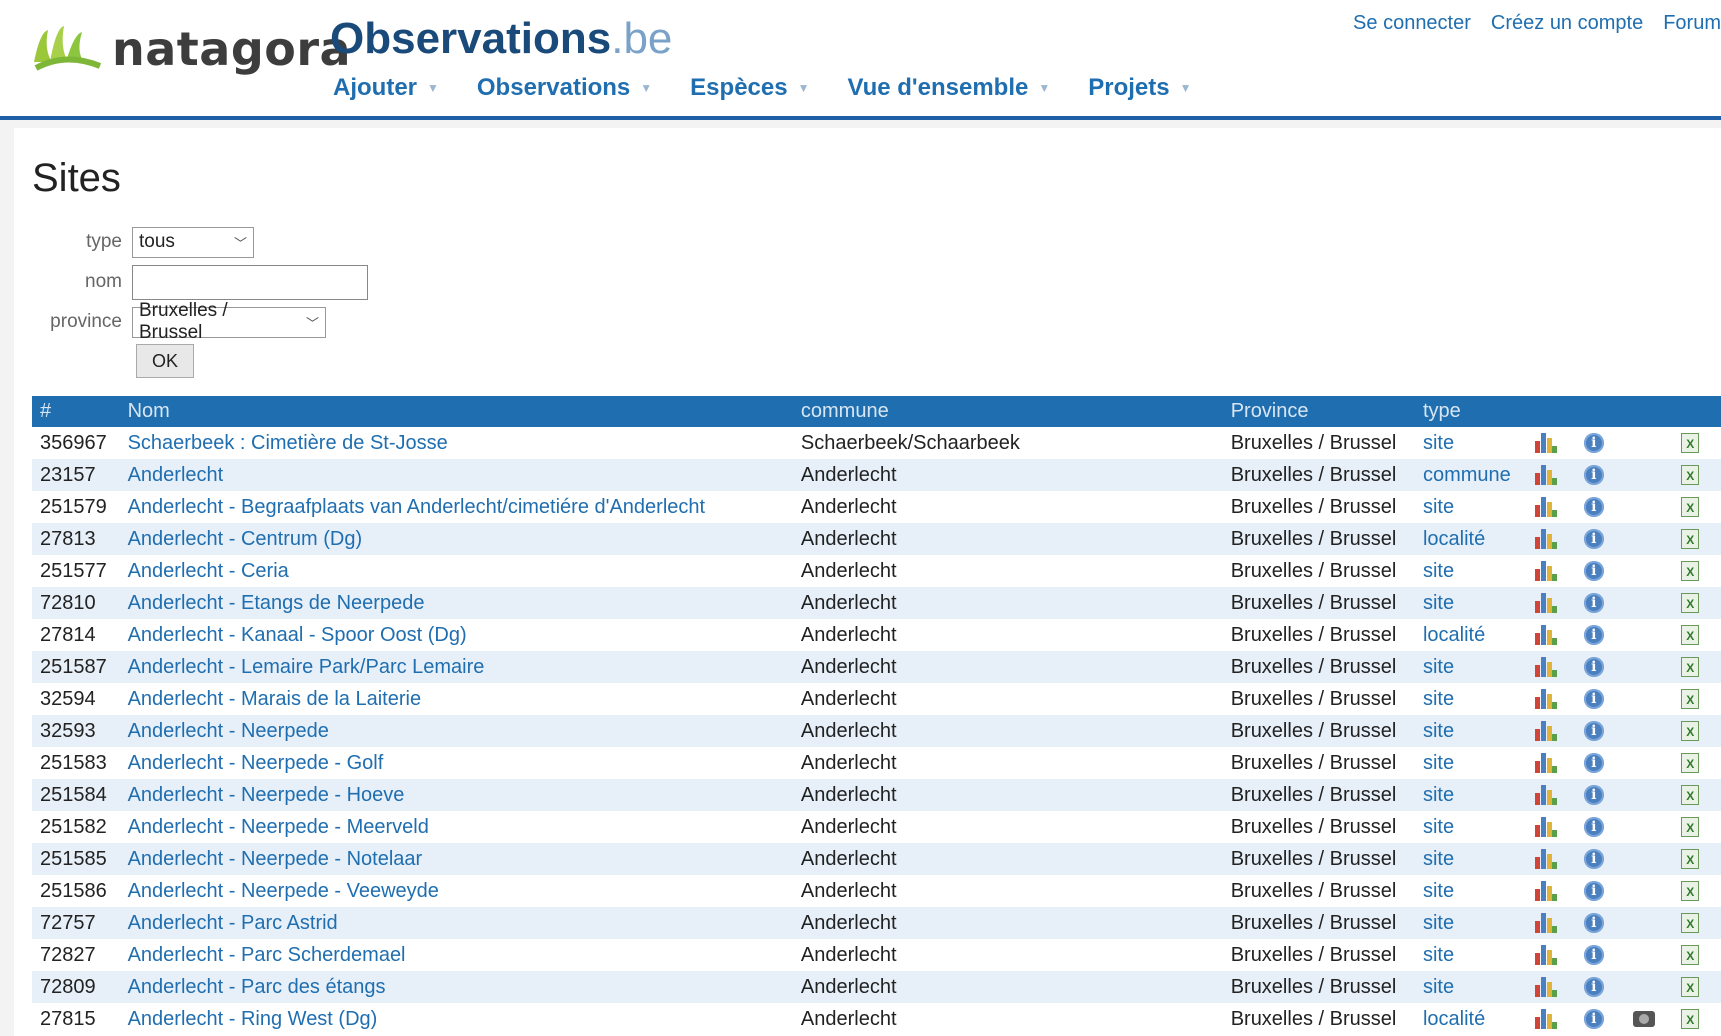 This screenshot has width=1721, height=1036. What do you see at coordinates (250, 282) in the screenshot?
I see `name-input` at bounding box center [250, 282].